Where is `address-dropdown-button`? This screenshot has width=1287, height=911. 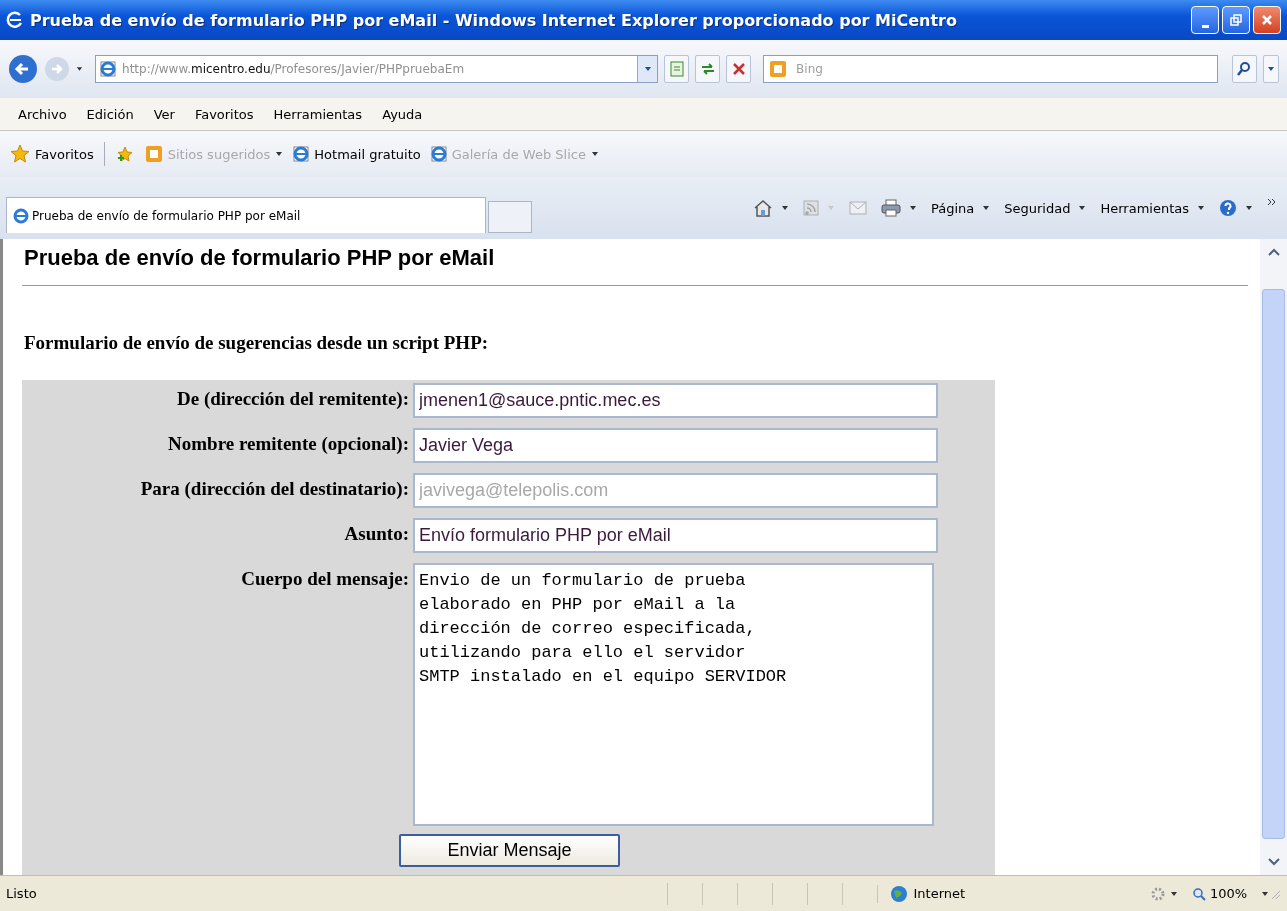
address-dropdown-button is located at coordinates (647, 69).